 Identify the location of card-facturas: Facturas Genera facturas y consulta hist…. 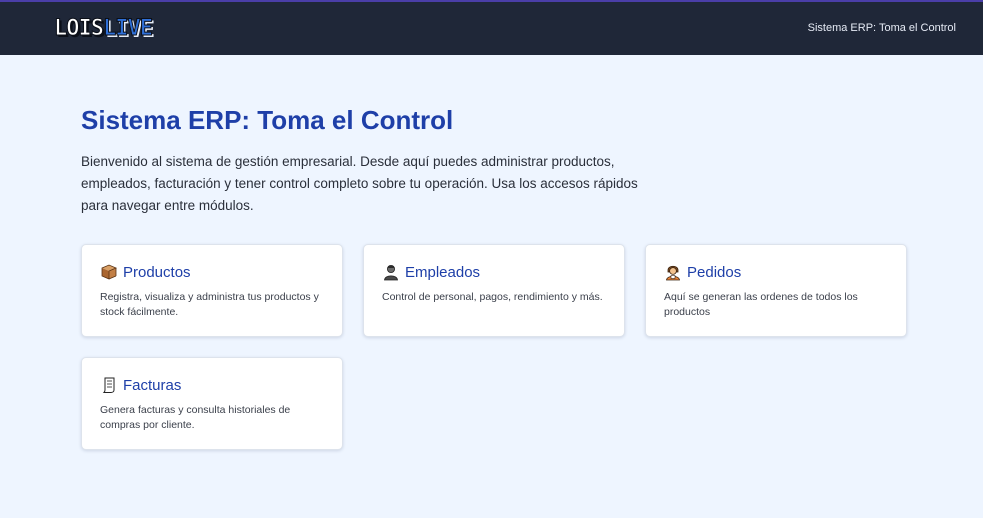
(212, 403).